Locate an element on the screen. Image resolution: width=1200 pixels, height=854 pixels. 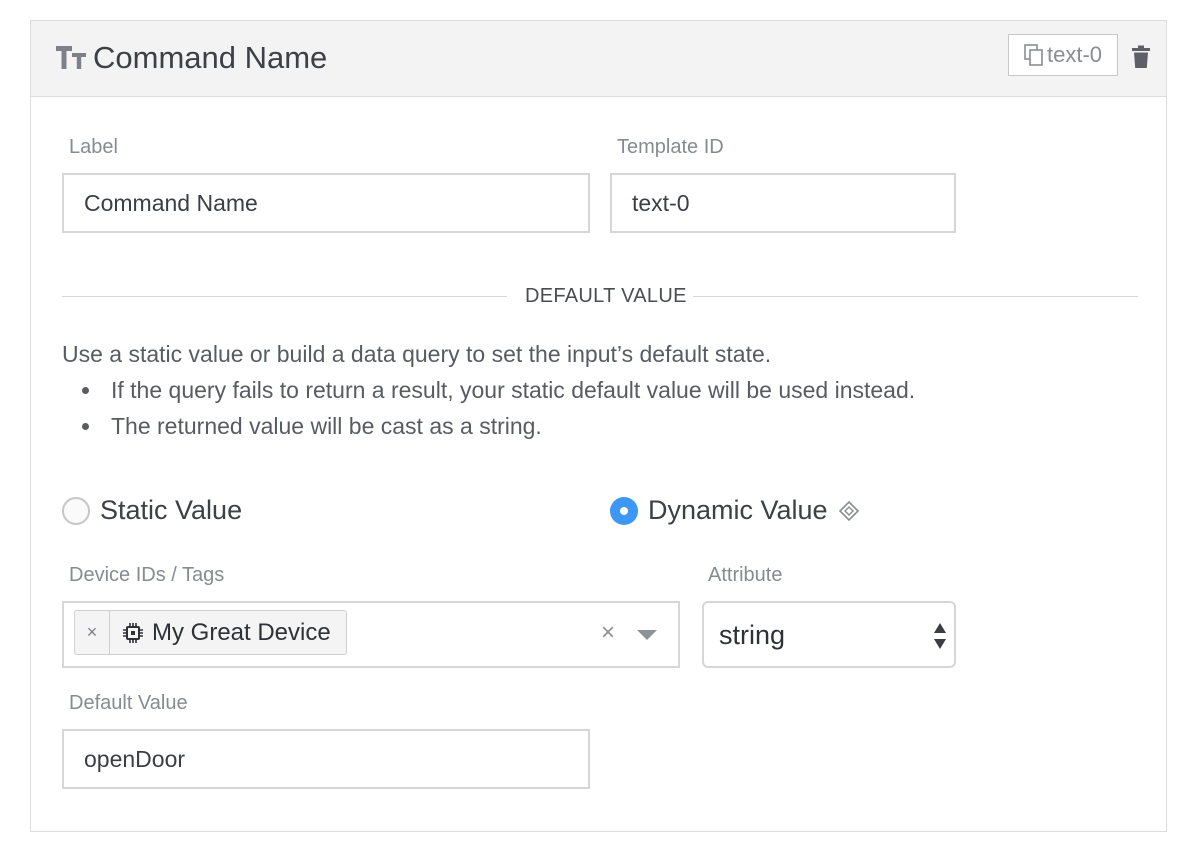
divider-right is located at coordinates (915, 296).